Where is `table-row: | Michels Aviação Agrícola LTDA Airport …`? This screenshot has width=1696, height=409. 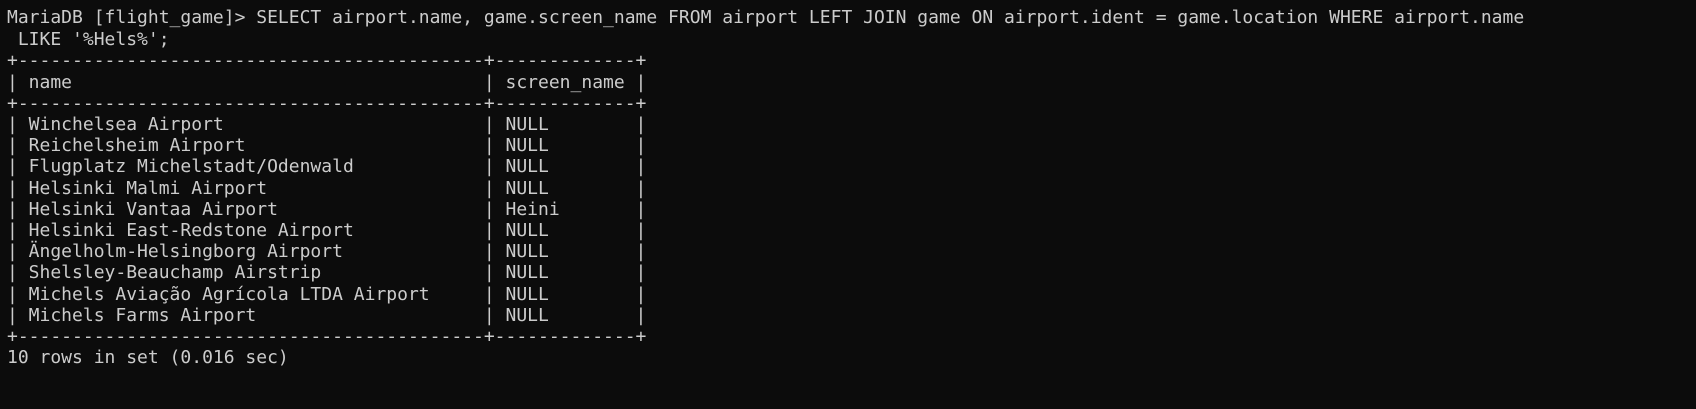 table-row: | Michels Aviação Agrícola LTDA Airport … is located at coordinates (327, 294).